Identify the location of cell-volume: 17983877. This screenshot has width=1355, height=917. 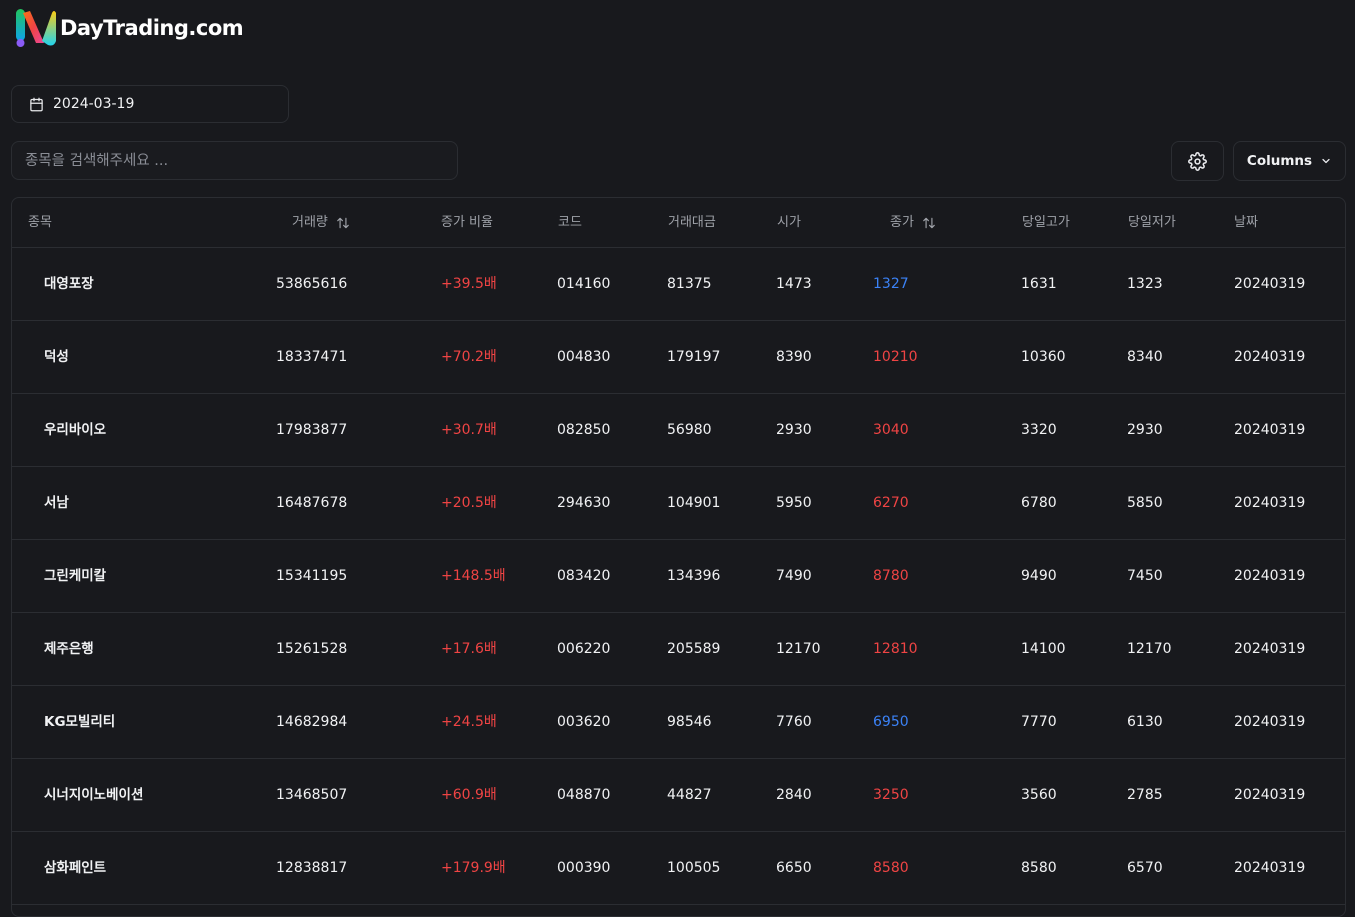
(312, 430).